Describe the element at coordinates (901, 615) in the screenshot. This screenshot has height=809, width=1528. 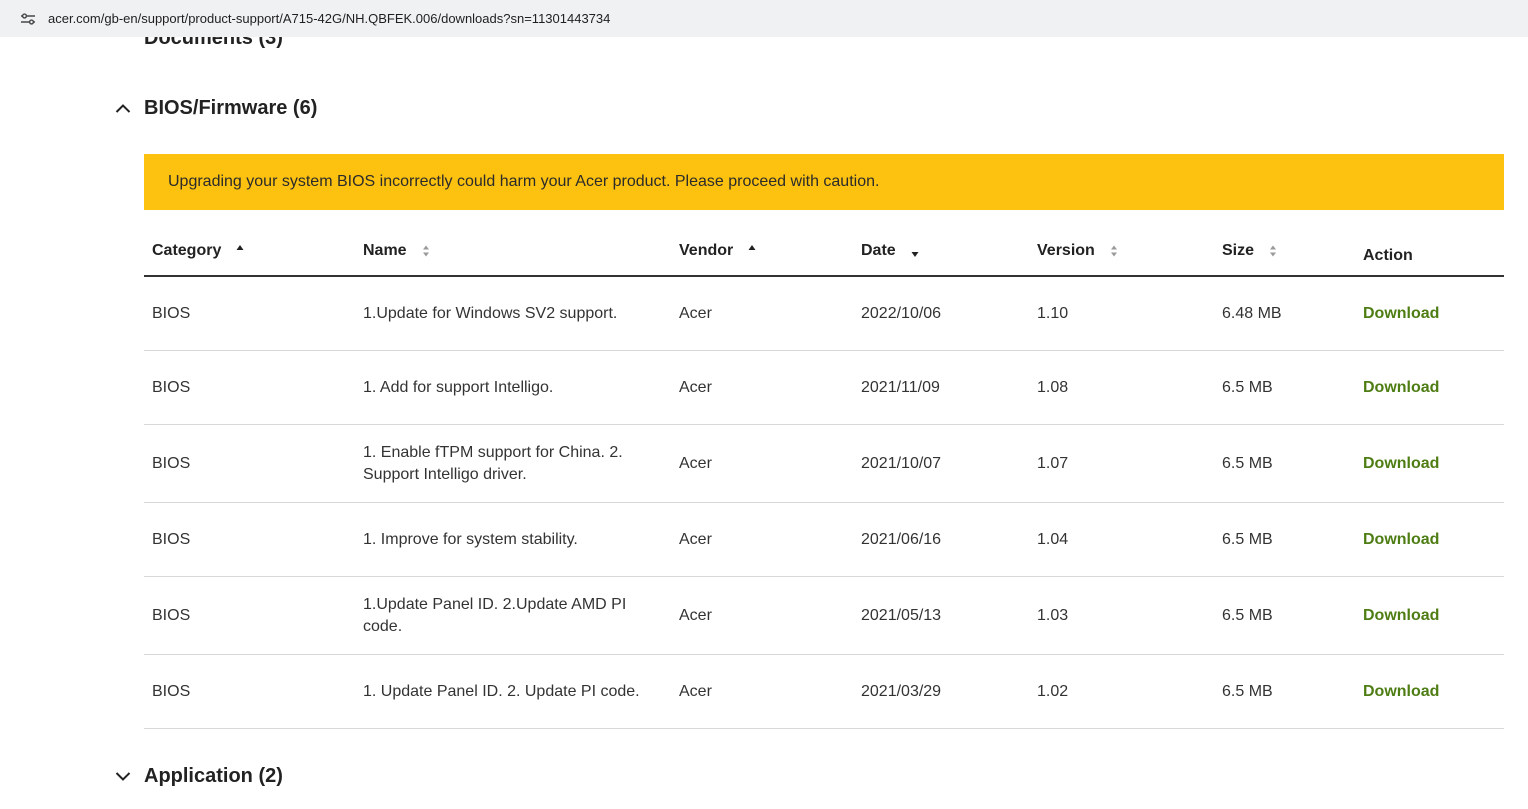
I see `cell-date: 2021/05/13` at that location.